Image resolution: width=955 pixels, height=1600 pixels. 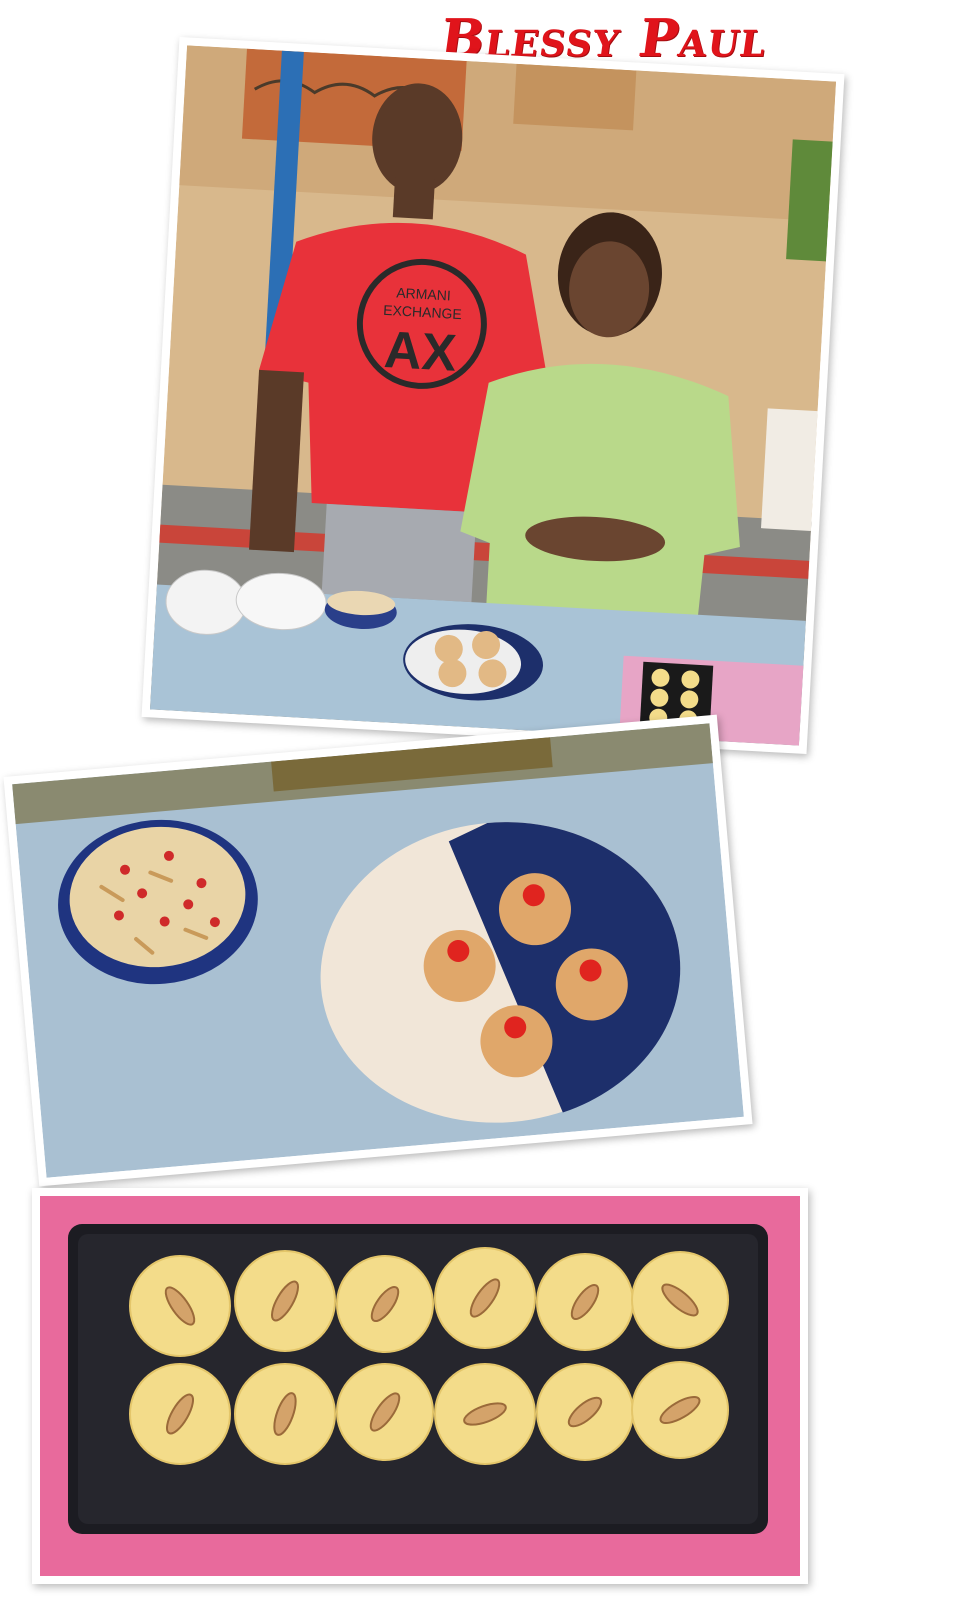 I want to click on shirt-brand-top: ARMANI, so click(x=423, y=293).